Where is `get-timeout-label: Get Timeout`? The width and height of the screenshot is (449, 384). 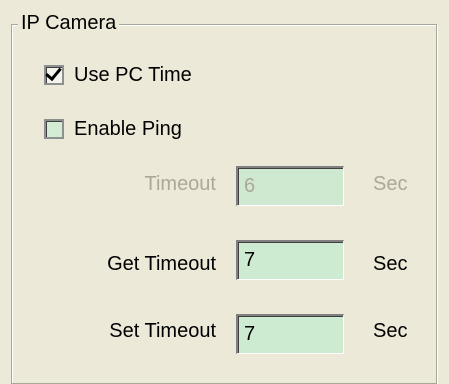
get-timeout-label: Get Timeout is located at coordinates (161, 264).